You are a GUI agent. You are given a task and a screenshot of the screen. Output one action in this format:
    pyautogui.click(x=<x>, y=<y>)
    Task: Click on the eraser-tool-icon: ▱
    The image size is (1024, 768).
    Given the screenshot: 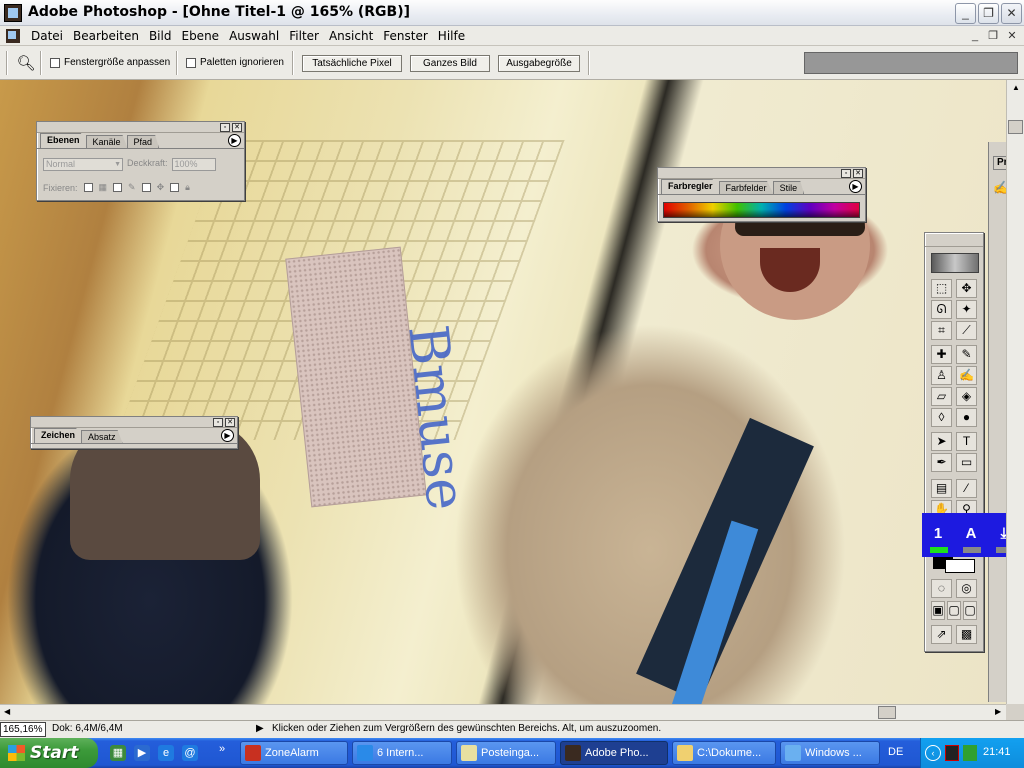 What is the action you would take?
    pyautogui.click(x=941, y=396)
    